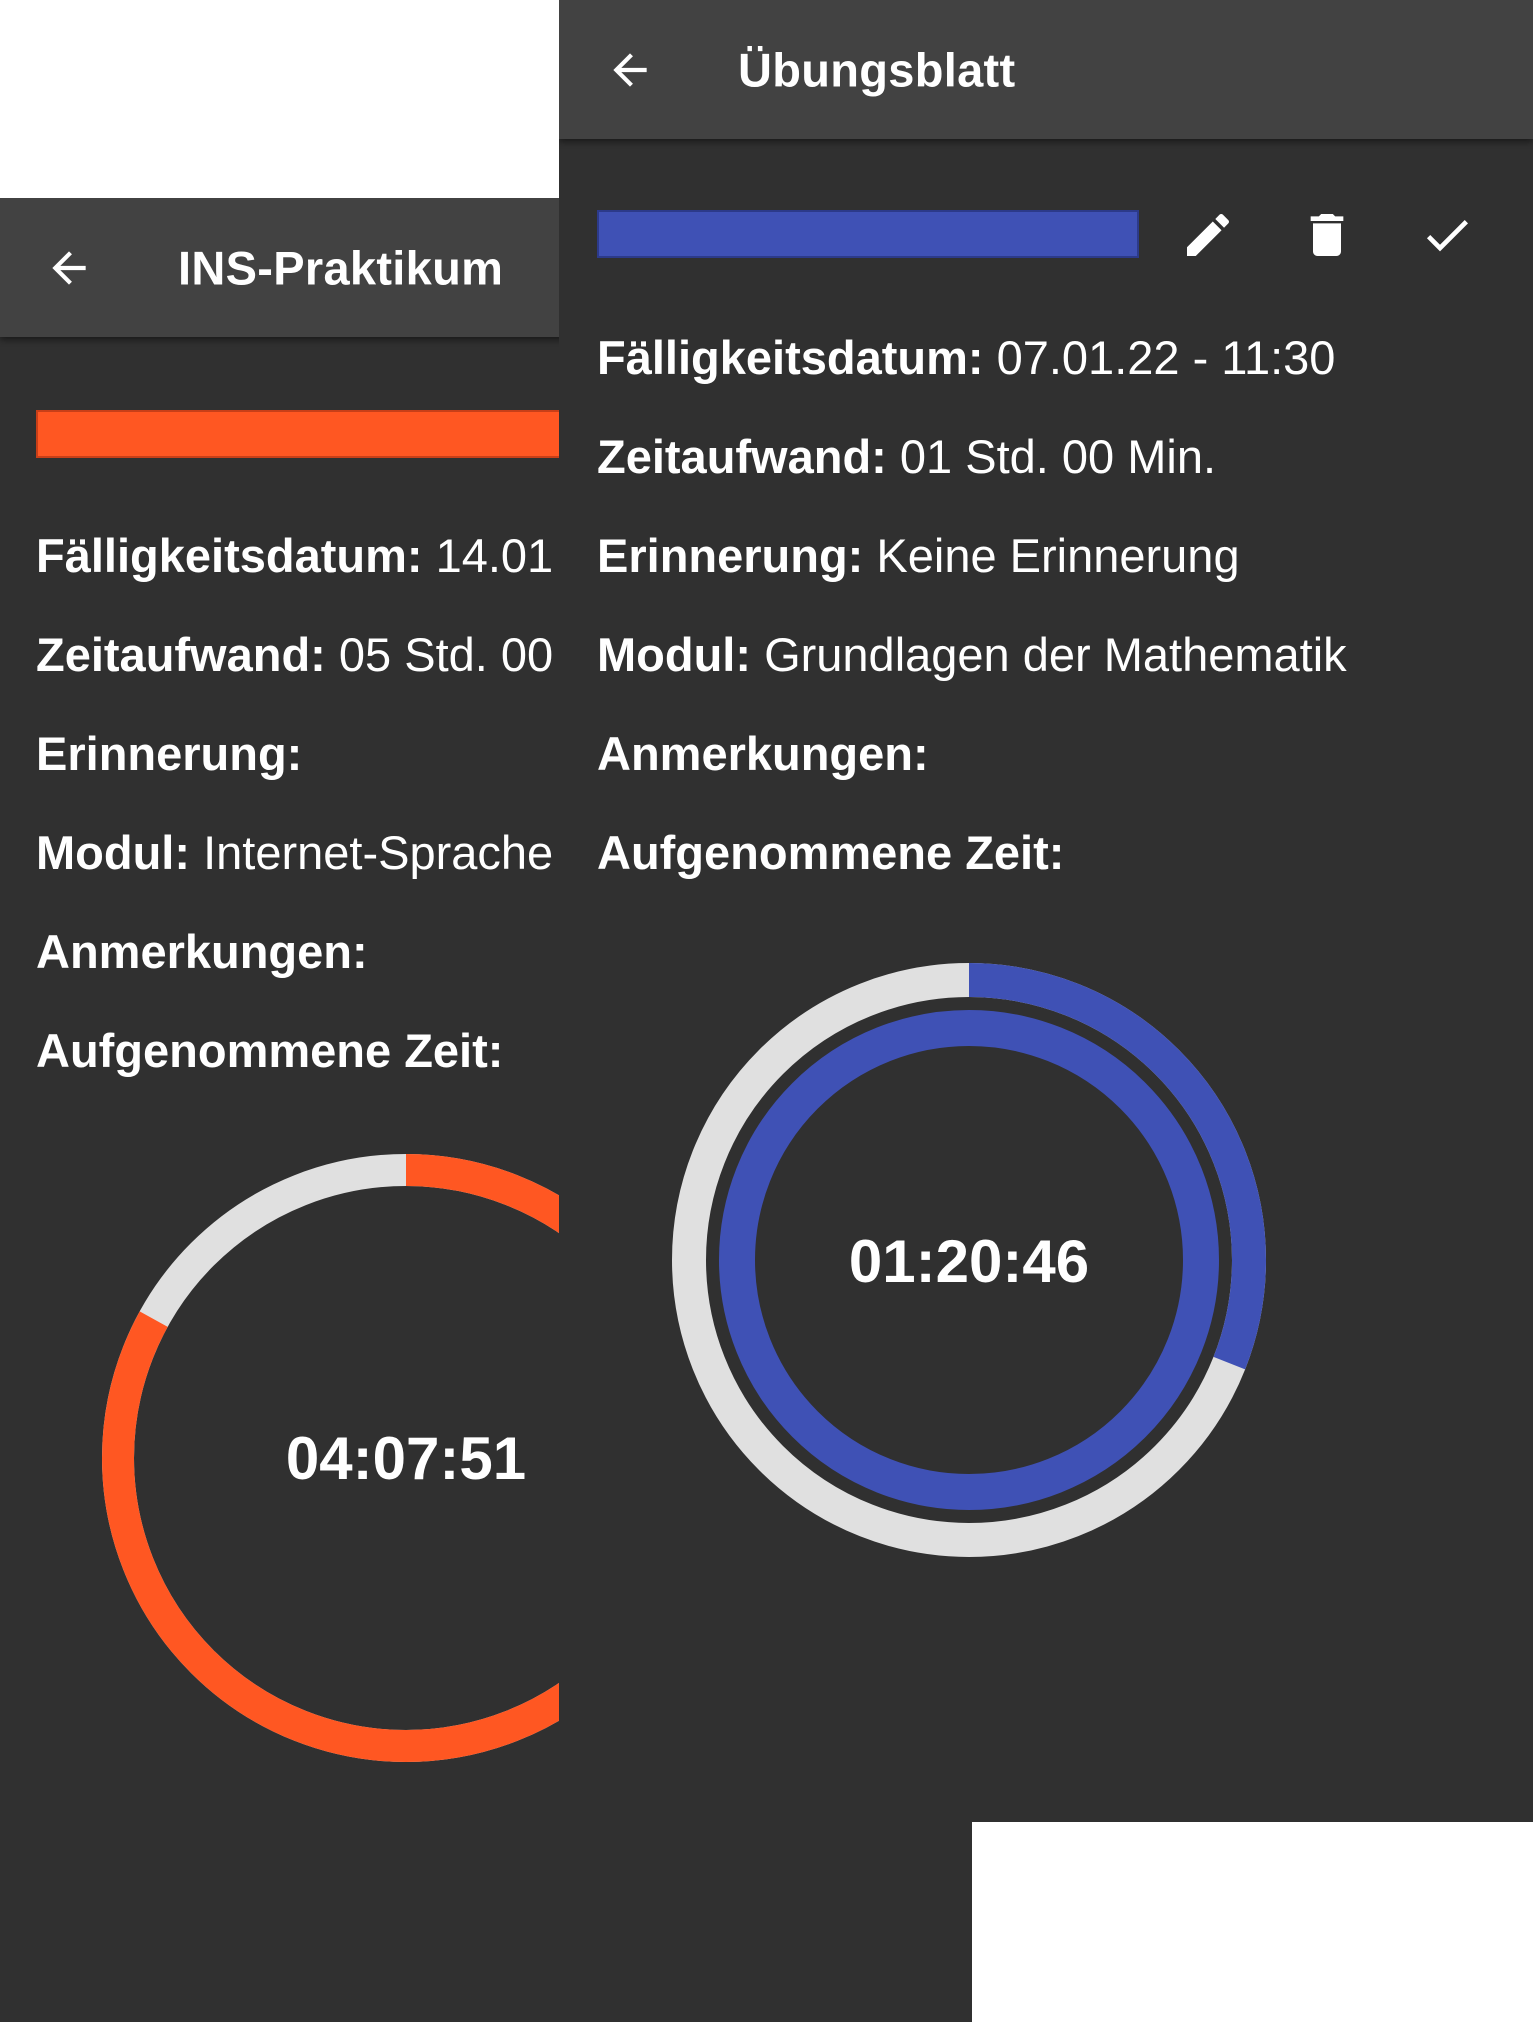  I want to click on due-date-value: 14.01, so click(494, 555).